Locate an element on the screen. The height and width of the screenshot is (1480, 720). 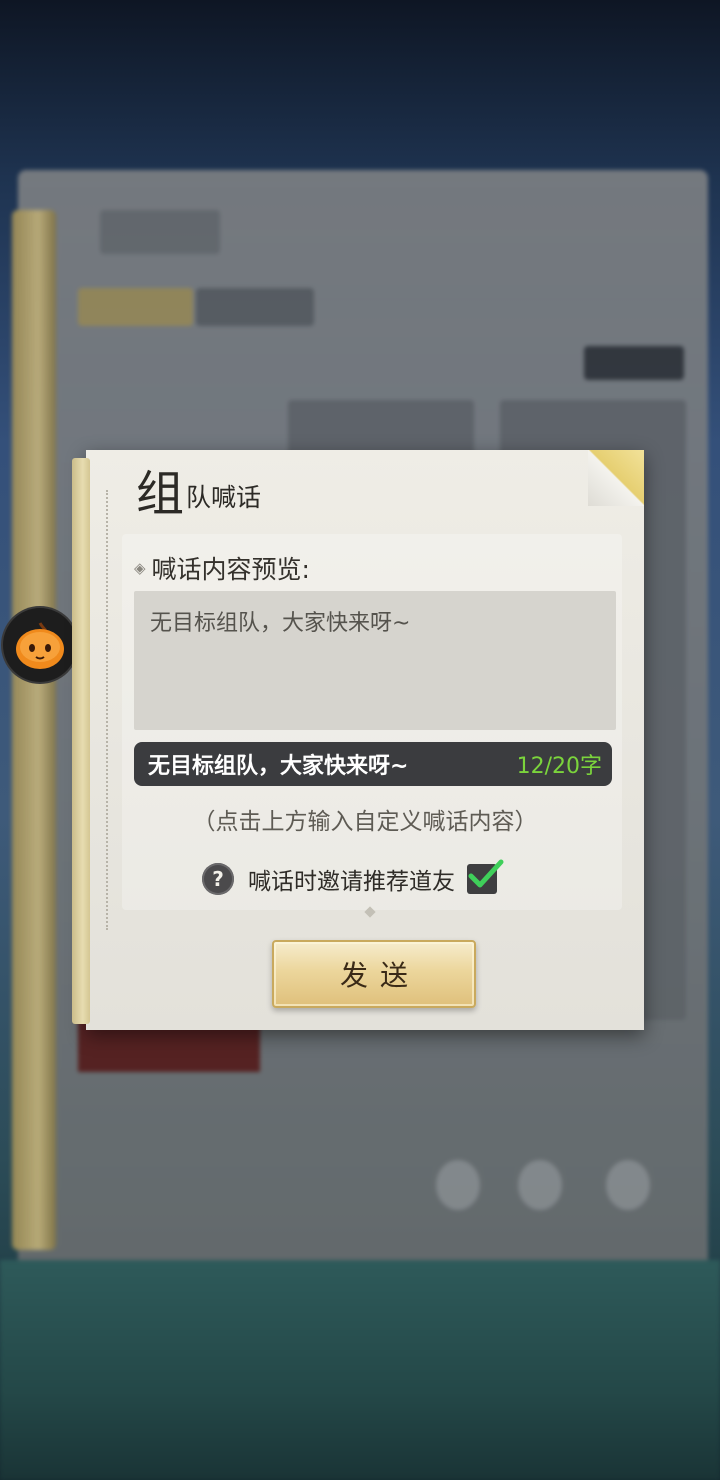
invite-label: 喊话时邀请推荐道友 is located at coordinates (351, 882).